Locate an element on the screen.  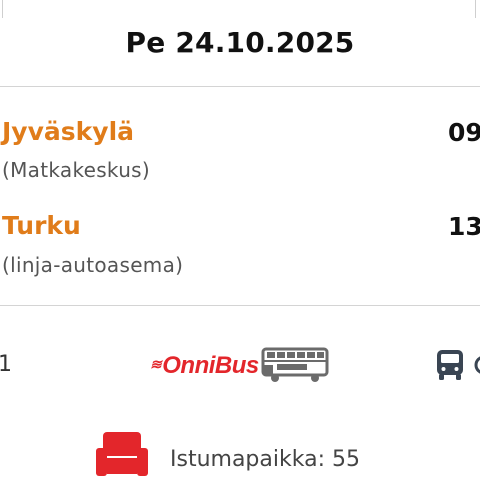
arrival-city: Turku is located at coordinates (41, 225).